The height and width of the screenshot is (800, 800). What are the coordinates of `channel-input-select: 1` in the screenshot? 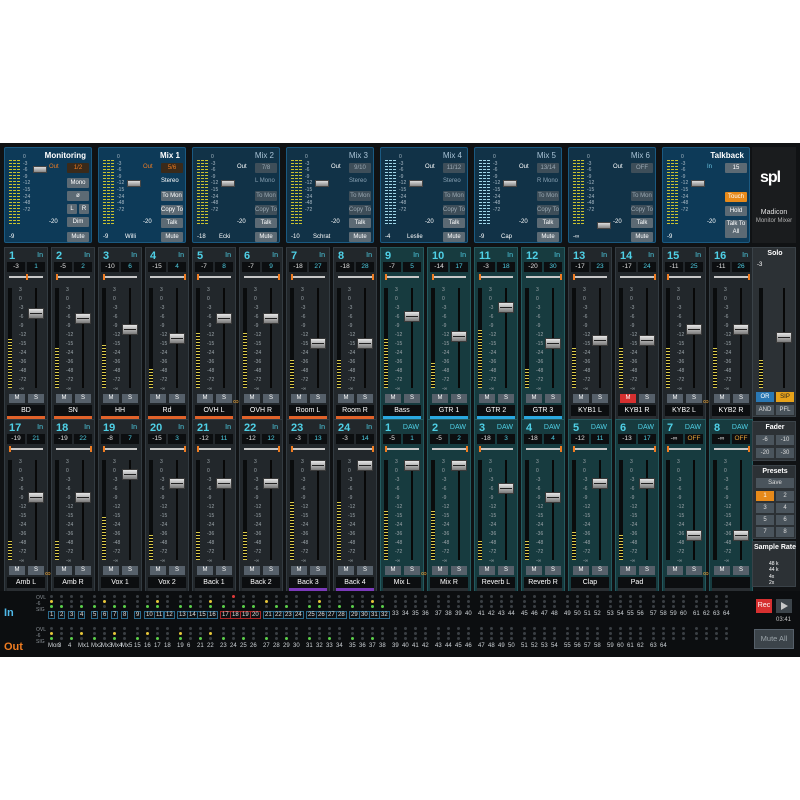 It's located at (412, 439).